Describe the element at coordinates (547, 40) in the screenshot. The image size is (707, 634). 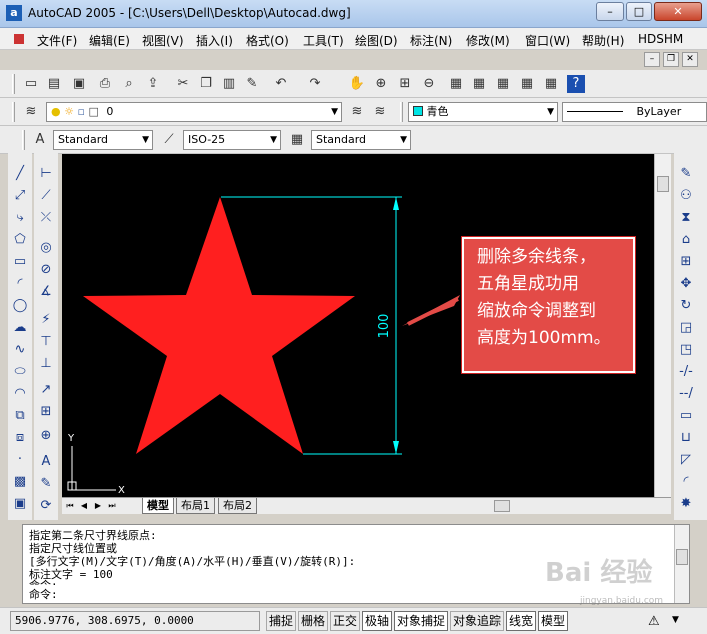
I see `menu-window: 窗口(W)` at that location.